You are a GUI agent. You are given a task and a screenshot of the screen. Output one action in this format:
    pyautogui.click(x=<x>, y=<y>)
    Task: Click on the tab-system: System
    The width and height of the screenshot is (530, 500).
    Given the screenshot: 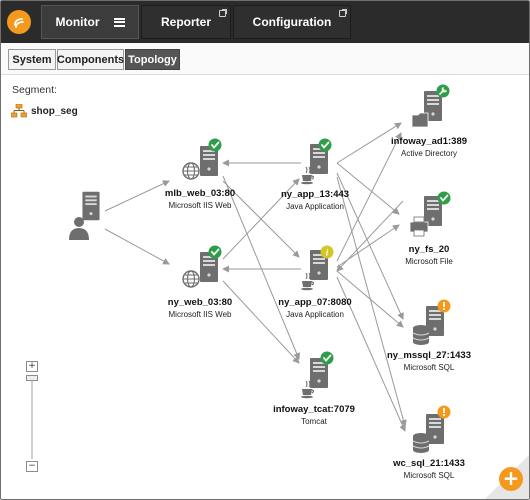 What is the action you would take?
    pyautogui.click(x=32, y=59)
    